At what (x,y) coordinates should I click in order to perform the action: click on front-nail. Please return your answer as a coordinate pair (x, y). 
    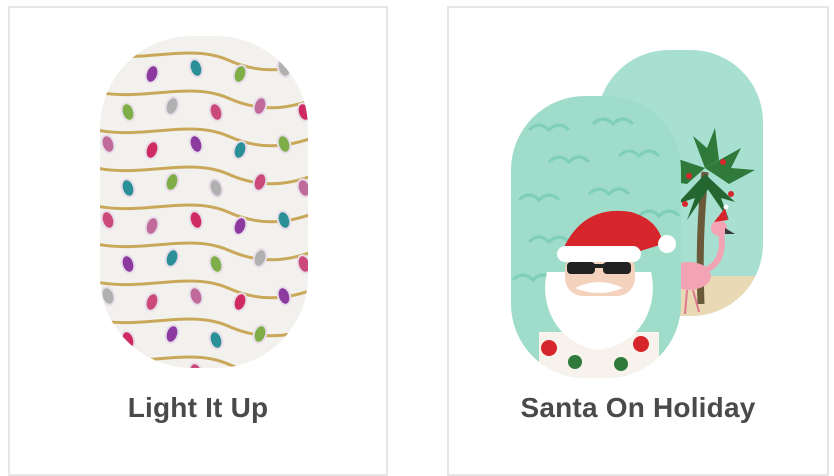
    Looking at the image, I should click on (596, 237).